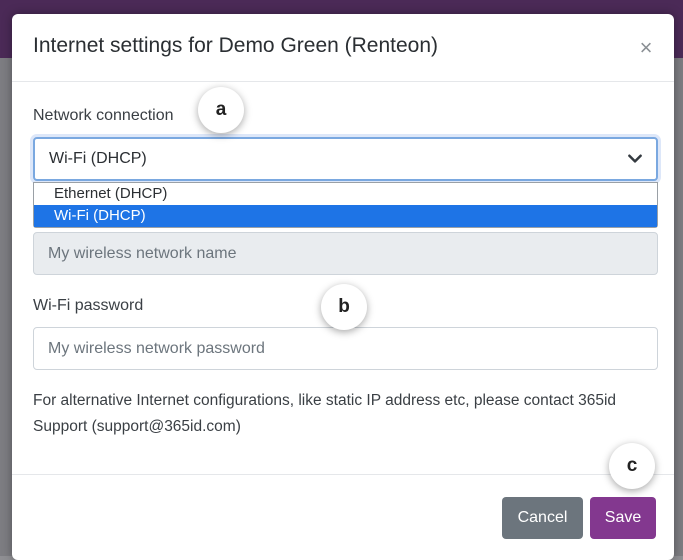 The height and width of the screenshot is (560, 683). What do you see at coordinates (221, 110) in the screenshot?
I see `callout-a: a` at bounding box center [221, 110].